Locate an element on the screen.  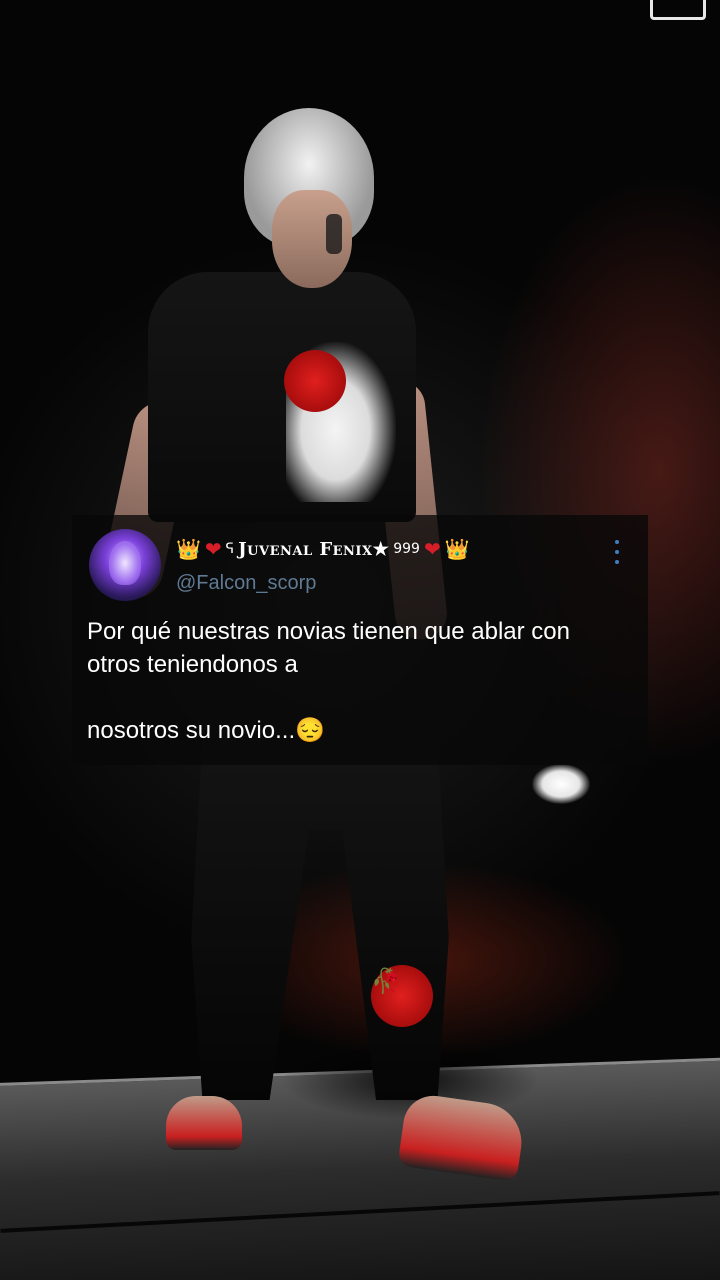
character-foot-left is located at coordinates (204, 1123).